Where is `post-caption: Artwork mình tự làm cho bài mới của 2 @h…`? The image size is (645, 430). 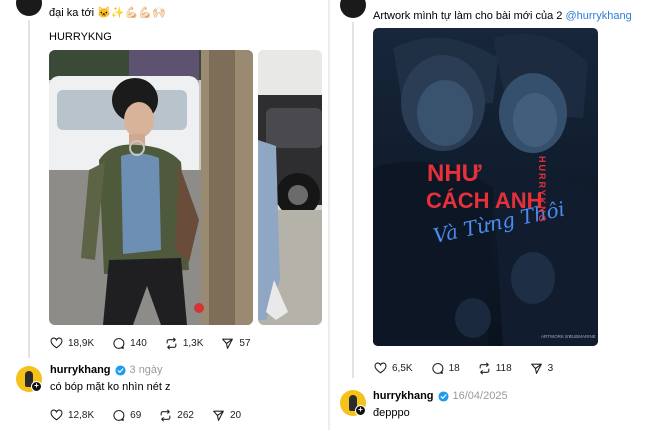 post-caption: Artwork mình tự làm cho bài mới của 2 @h… is located at coordinates (502, 16).